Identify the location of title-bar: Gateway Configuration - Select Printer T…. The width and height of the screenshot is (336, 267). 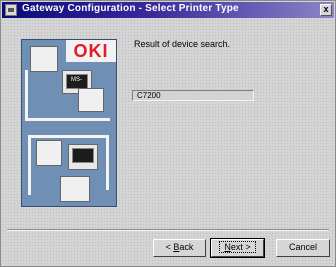
(168, 10).